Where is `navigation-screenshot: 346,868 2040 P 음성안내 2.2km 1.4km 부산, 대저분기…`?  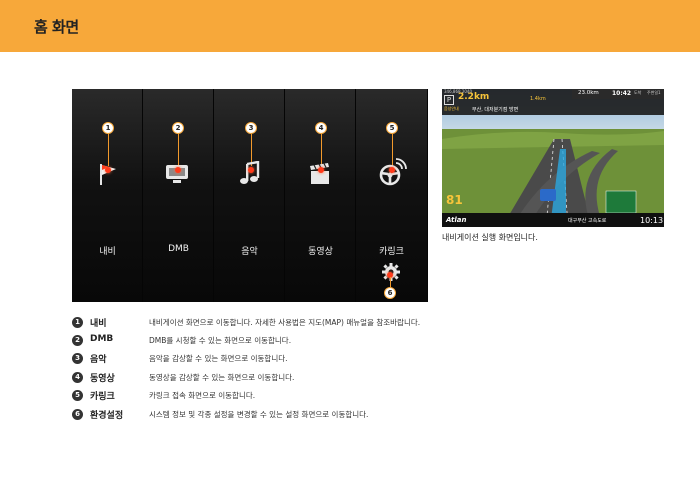
navigation-screenshot: 346,868 2040 P 음성안내 2.2km 1.4km 부산, 대저분기… is located at coordinates (553, 158).